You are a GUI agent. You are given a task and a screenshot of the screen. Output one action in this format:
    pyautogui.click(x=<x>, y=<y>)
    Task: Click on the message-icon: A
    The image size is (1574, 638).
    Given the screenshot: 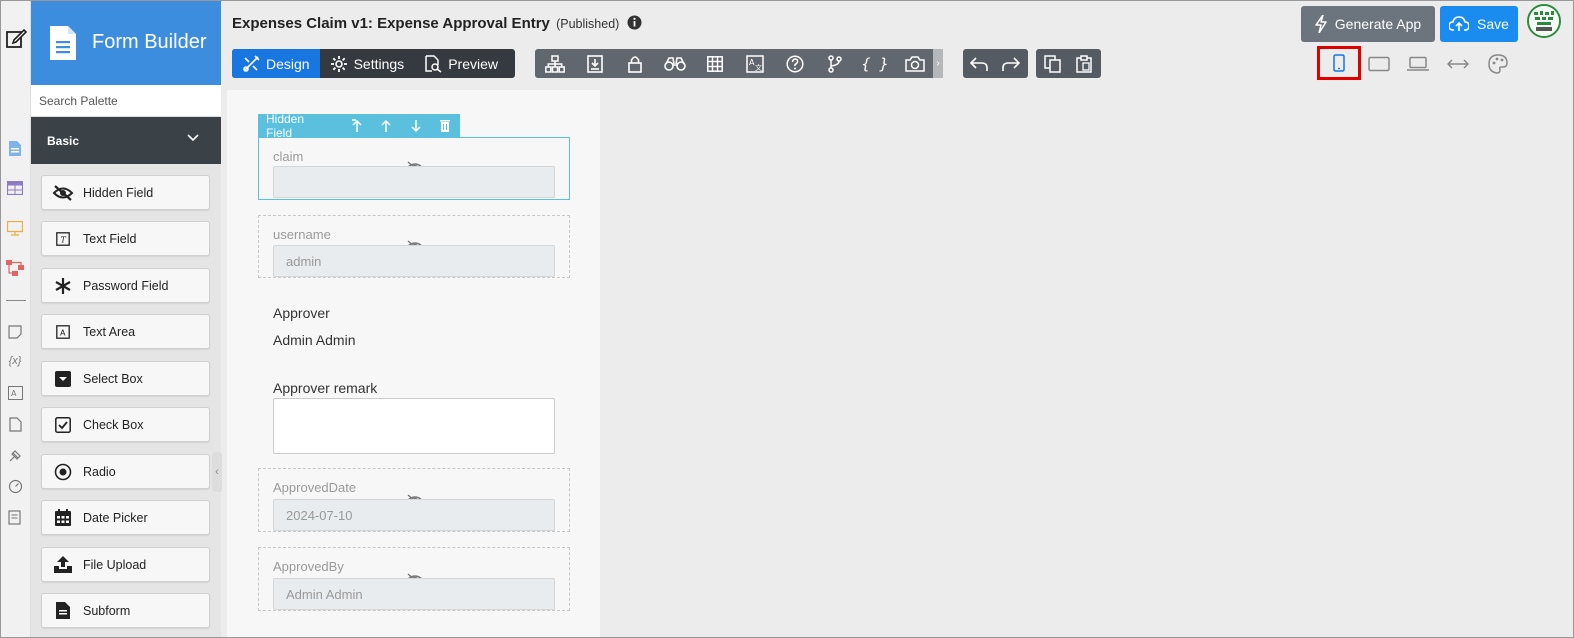 What is the action you would take?
    pyautogui.click(x=15, y=393)
    